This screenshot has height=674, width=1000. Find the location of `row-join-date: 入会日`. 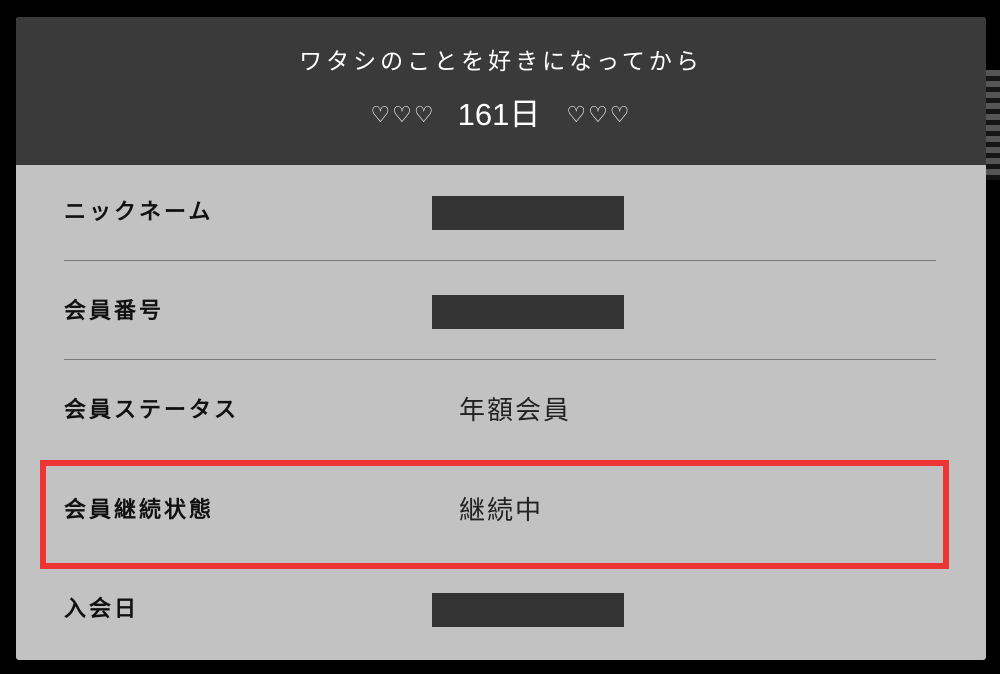

row-join-date: 入会日 is located at coordinates (500, 610).